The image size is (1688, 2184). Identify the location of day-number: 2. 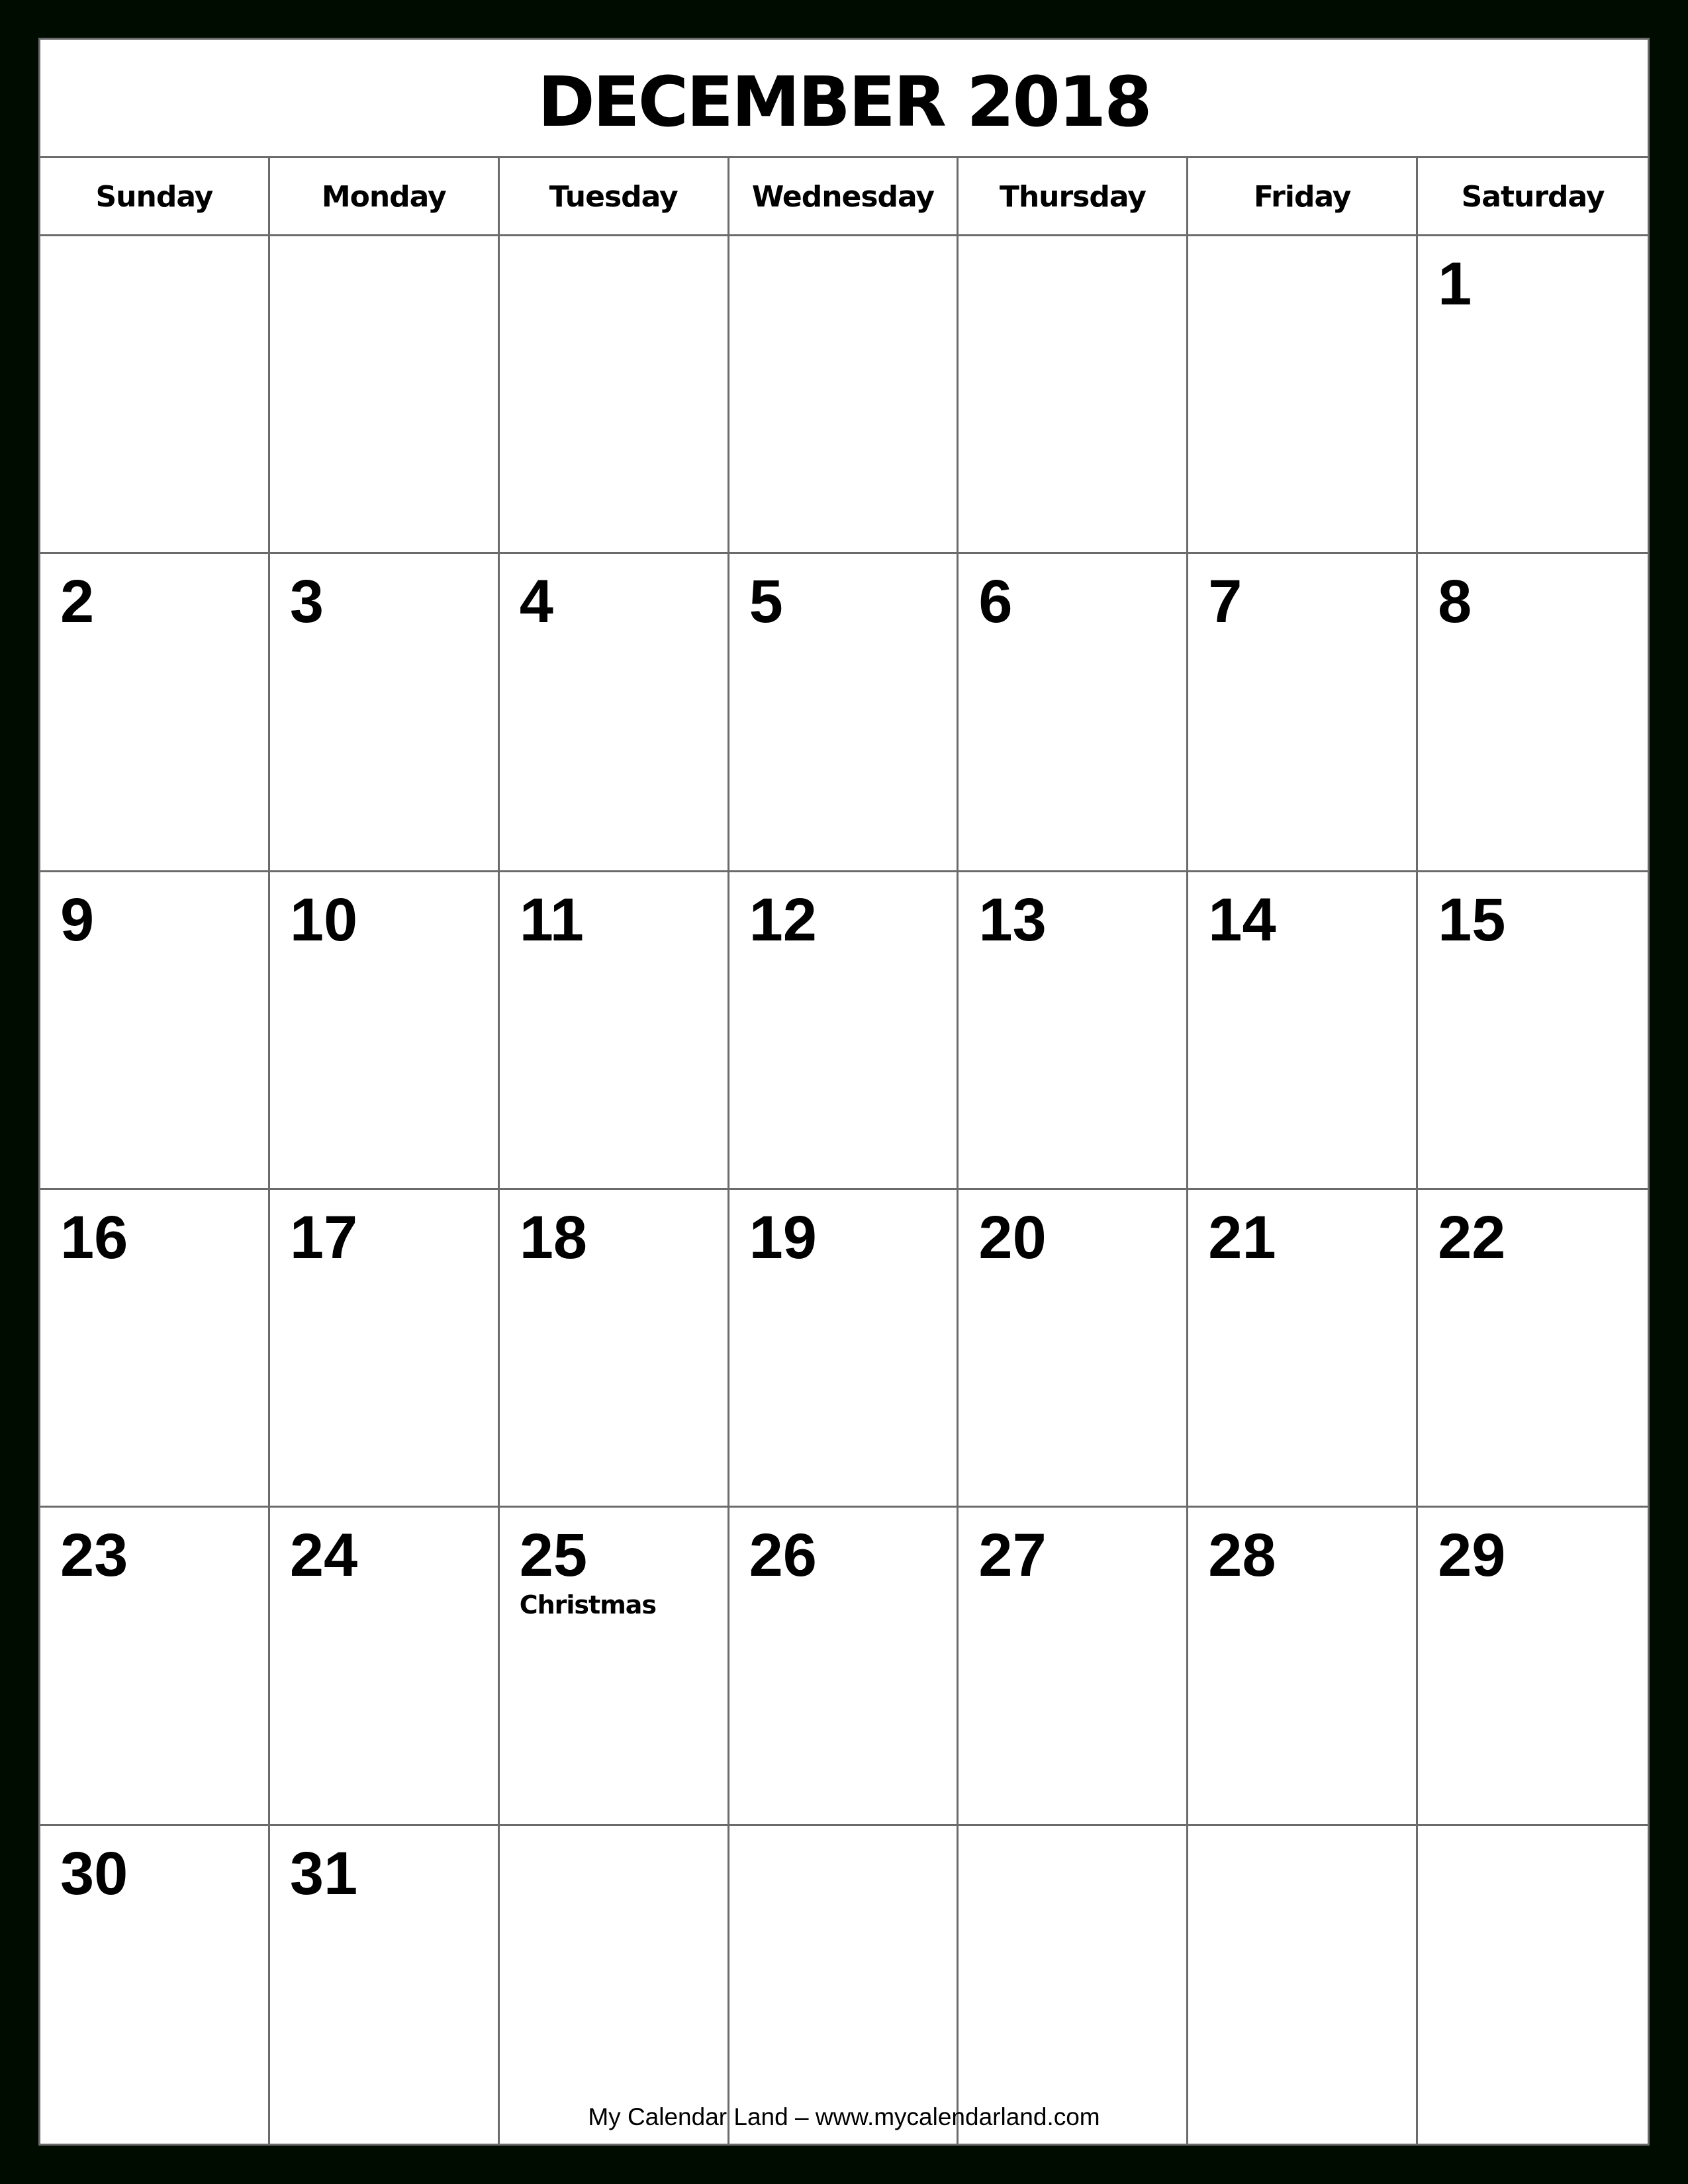
(77, 602).